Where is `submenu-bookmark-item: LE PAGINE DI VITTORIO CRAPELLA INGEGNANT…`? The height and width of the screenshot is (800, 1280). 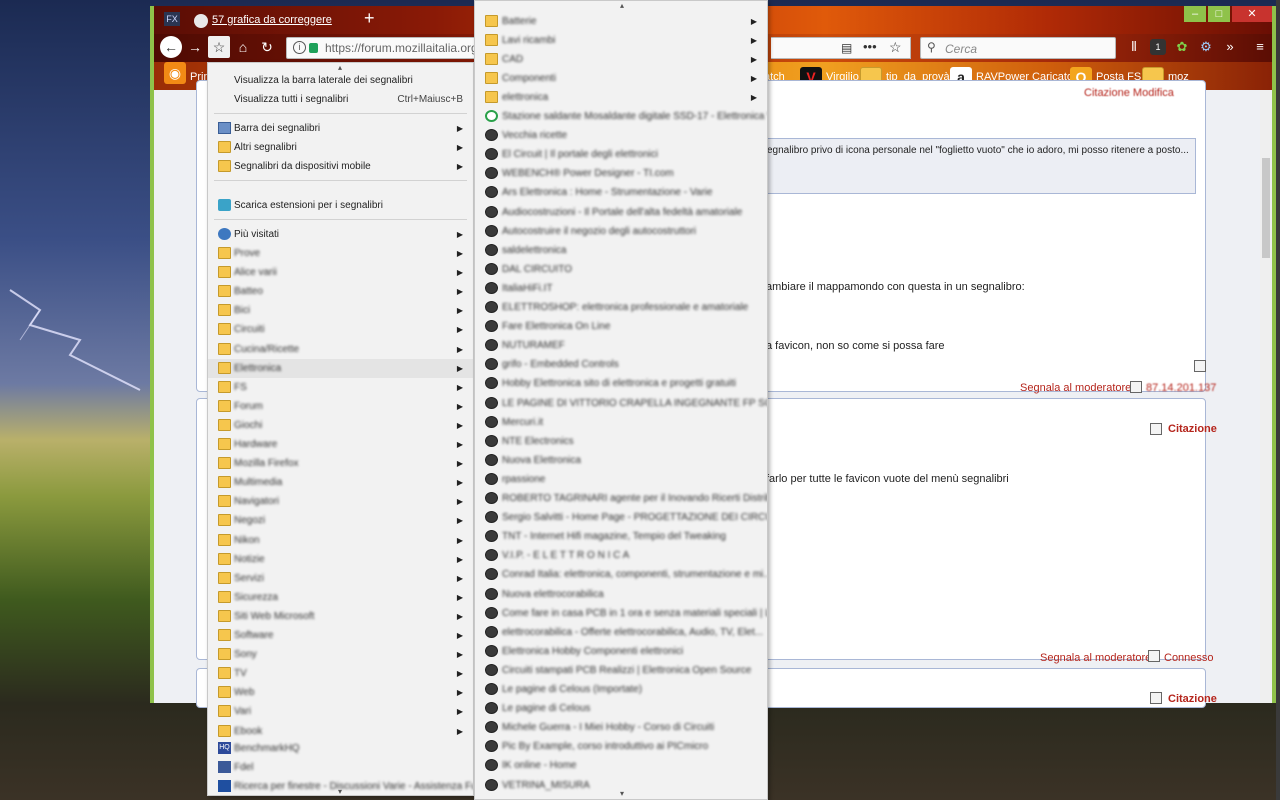
submenu-bookmark-item: LE PAGINE DI VITTORIO CRAPELLA INGEGNANT… is located at coordinates (621, 403).